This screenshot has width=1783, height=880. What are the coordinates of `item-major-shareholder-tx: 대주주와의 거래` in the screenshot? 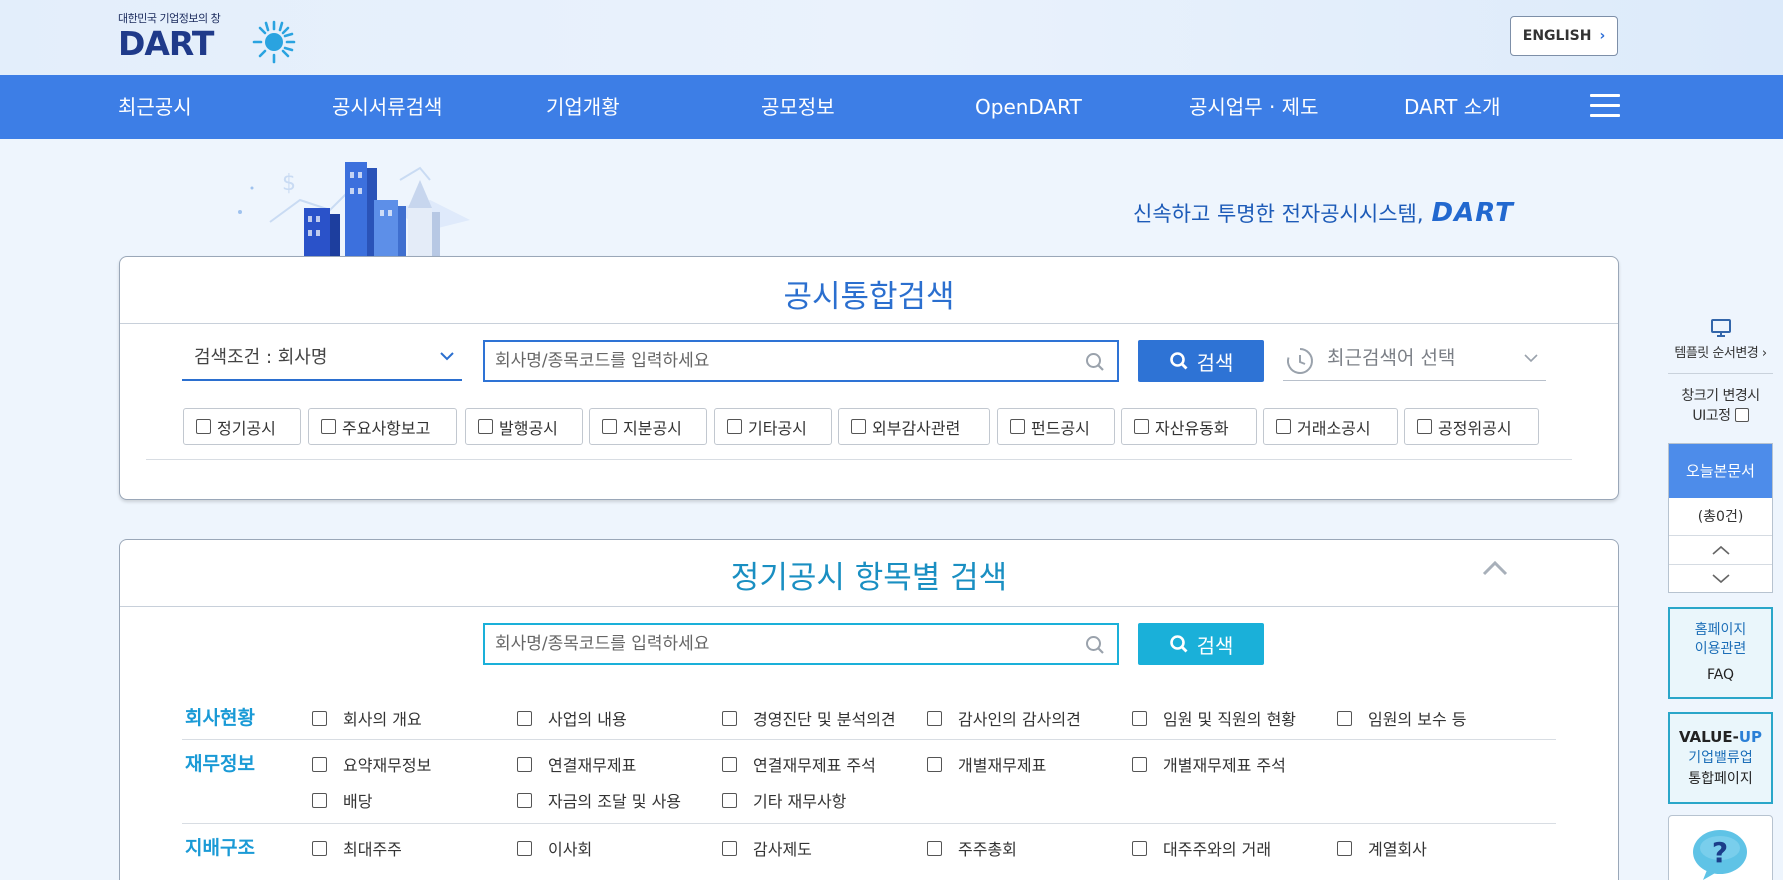 It's located at (1201, 848).